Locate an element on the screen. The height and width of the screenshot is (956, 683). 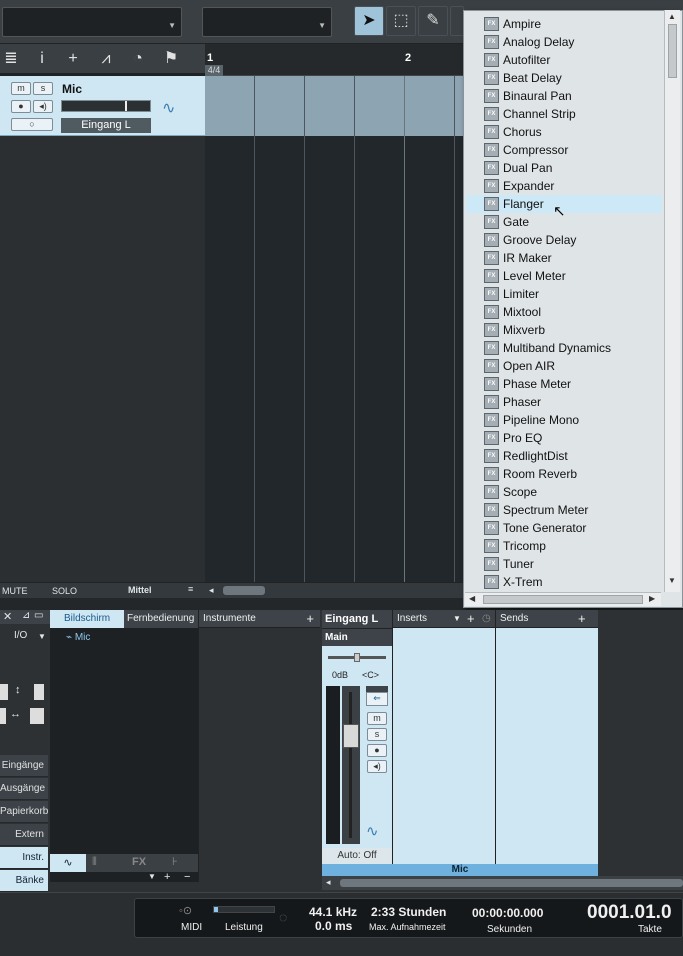
add-track-icon: + is located at coordinates (73, 59).